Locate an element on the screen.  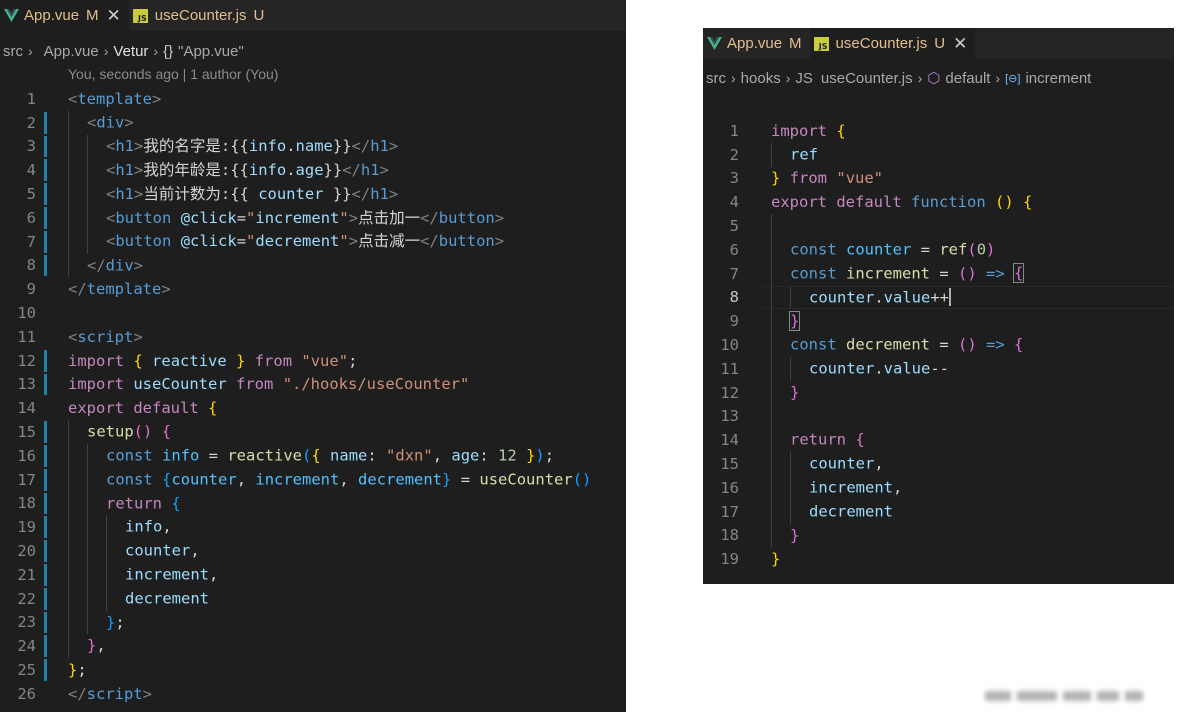
code-line: 10 is located at coordinates (313, 313).